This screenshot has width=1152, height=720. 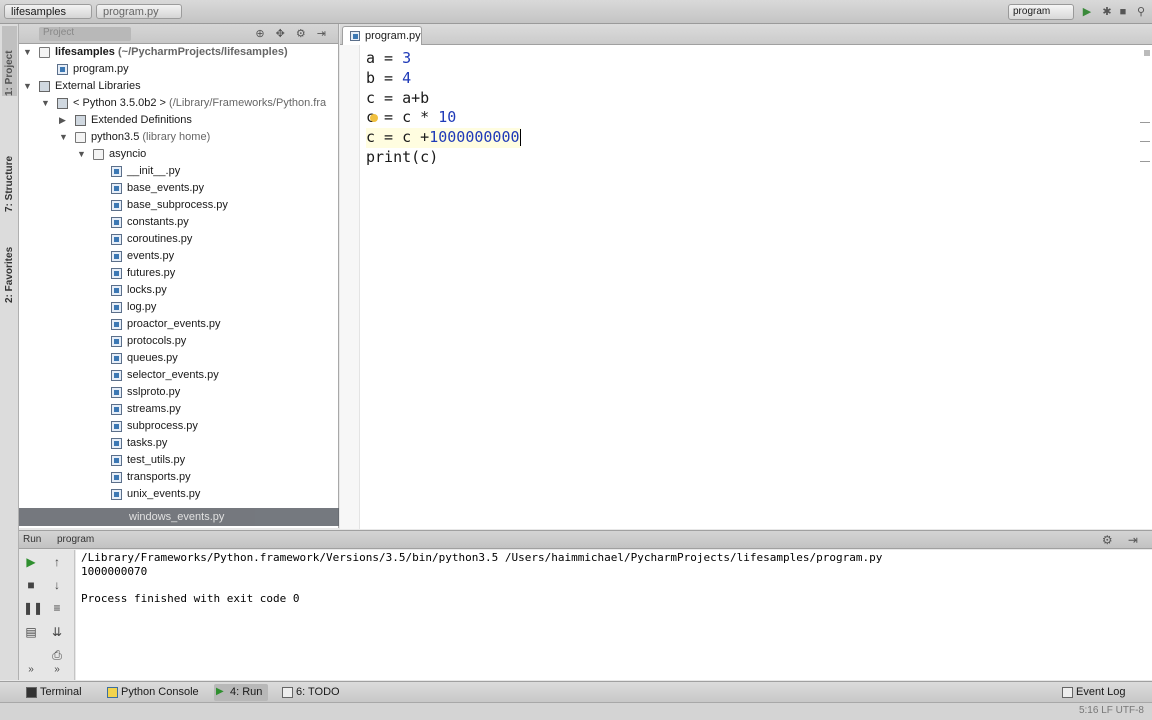 What do you see at coordinates (443, 158) in the screenshot?
I see `code-line: print(c)` at bounding box center [443, 158].